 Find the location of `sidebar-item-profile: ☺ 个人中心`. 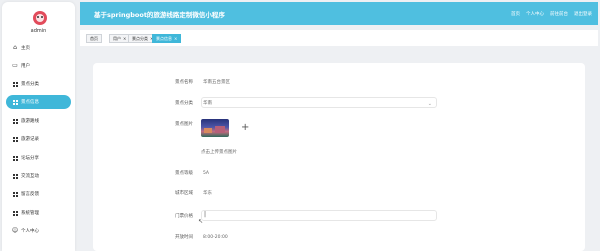

sidebar-item-profile: ☺ 个人中心 is located at coordinates (38, 231).